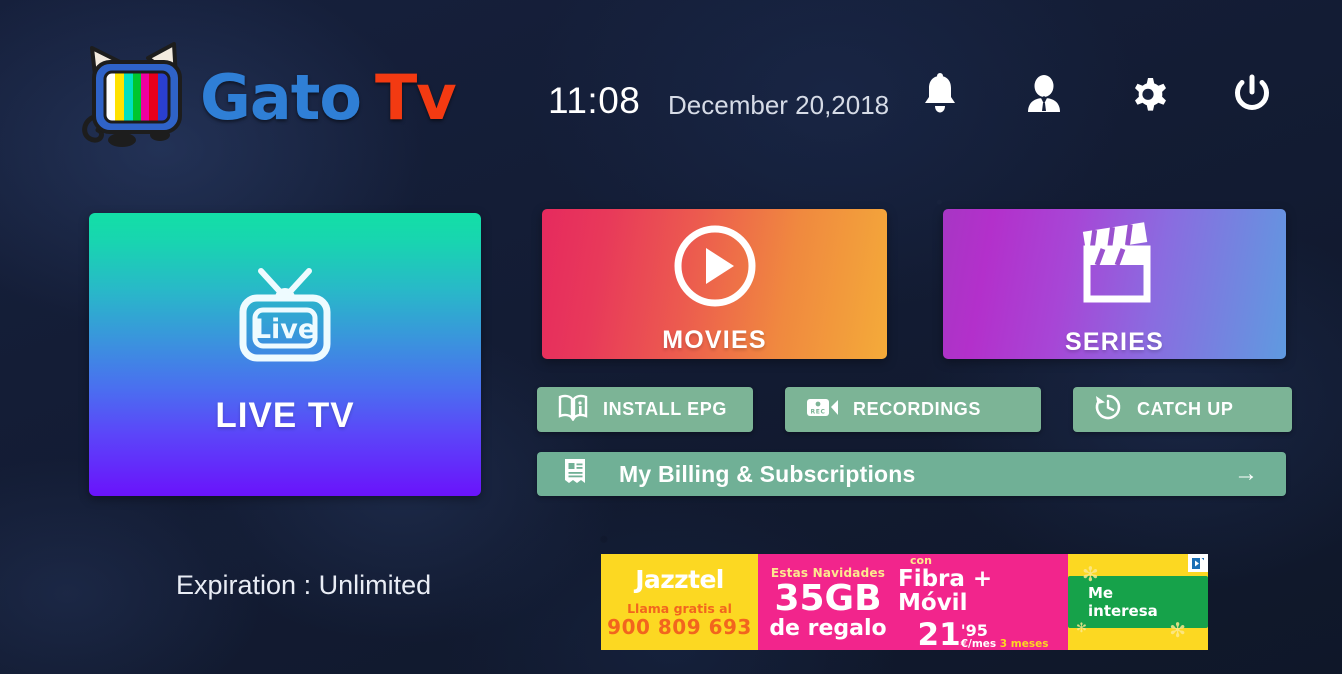 Image resolution: width=1342 pixels, height=674 pixels. What do you see at coordinates (1114, 342) in the screenshot?
I see `series-label: SERIES` at bounding box center [1114, 342].